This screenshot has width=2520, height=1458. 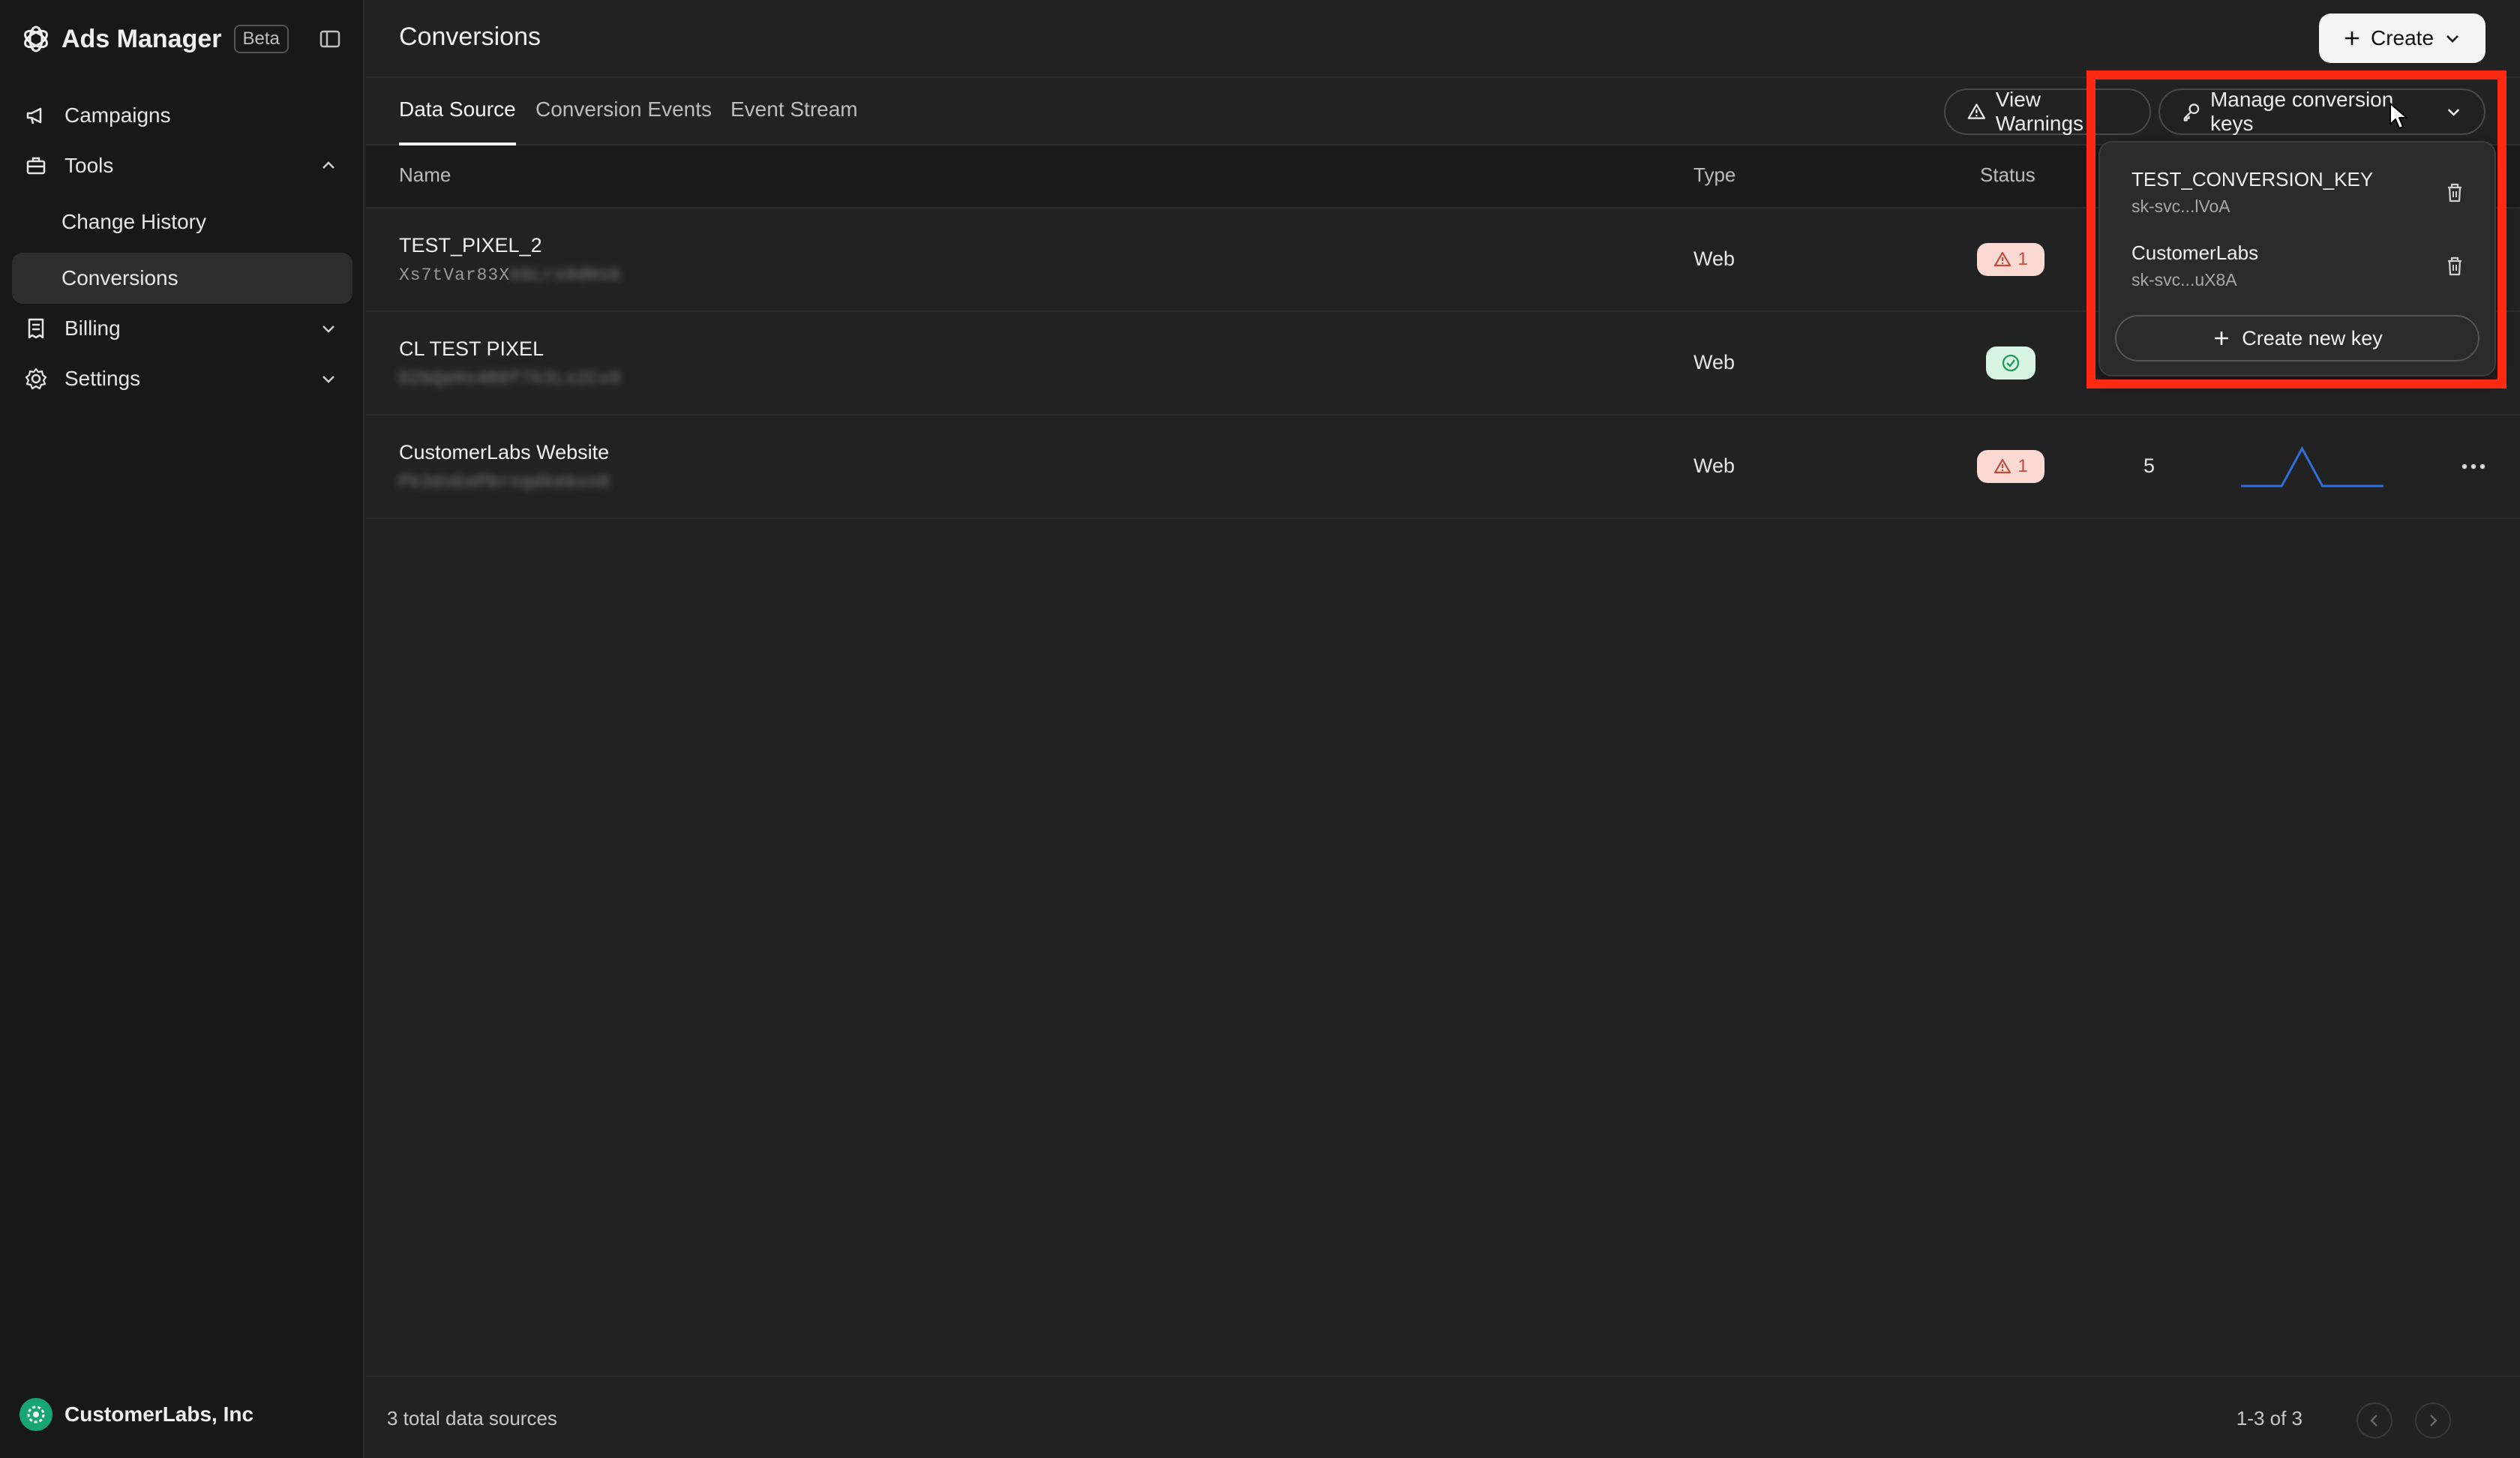 I want to click on manage-conversion-keys-button: Manage conversion keys, so click(x=2322, y=111).